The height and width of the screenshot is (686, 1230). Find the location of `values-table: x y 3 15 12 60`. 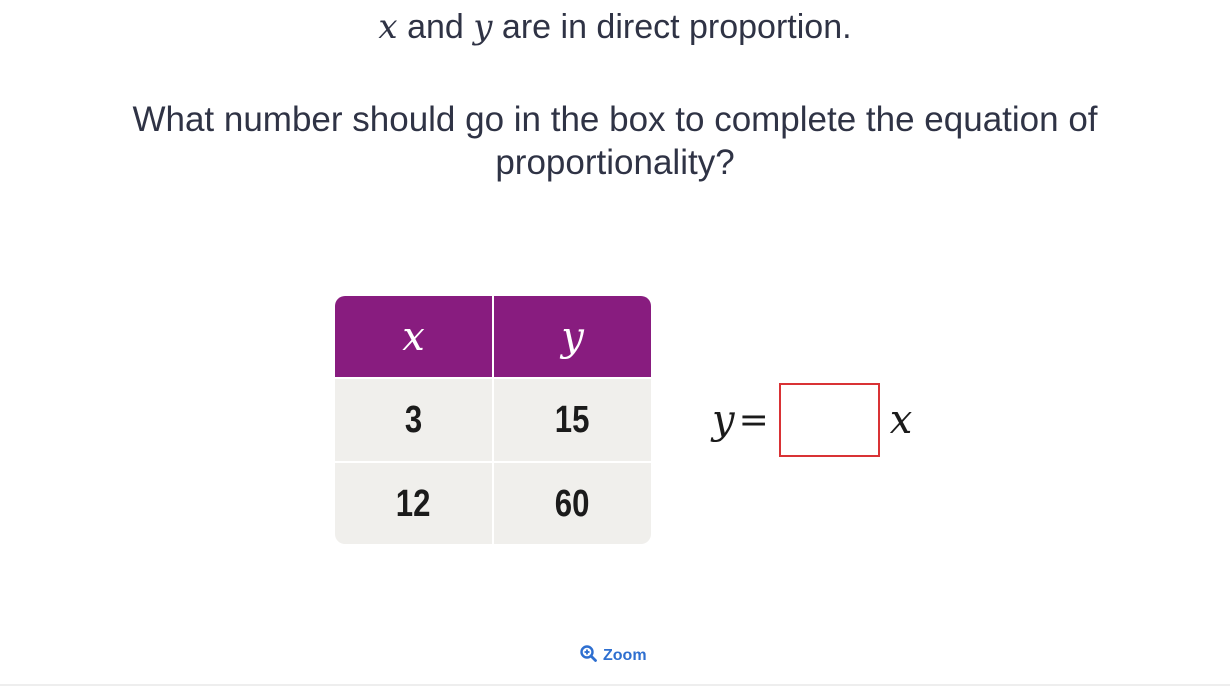

values-table: x y 3 15 12 60 is located at coordinates (493, 420).